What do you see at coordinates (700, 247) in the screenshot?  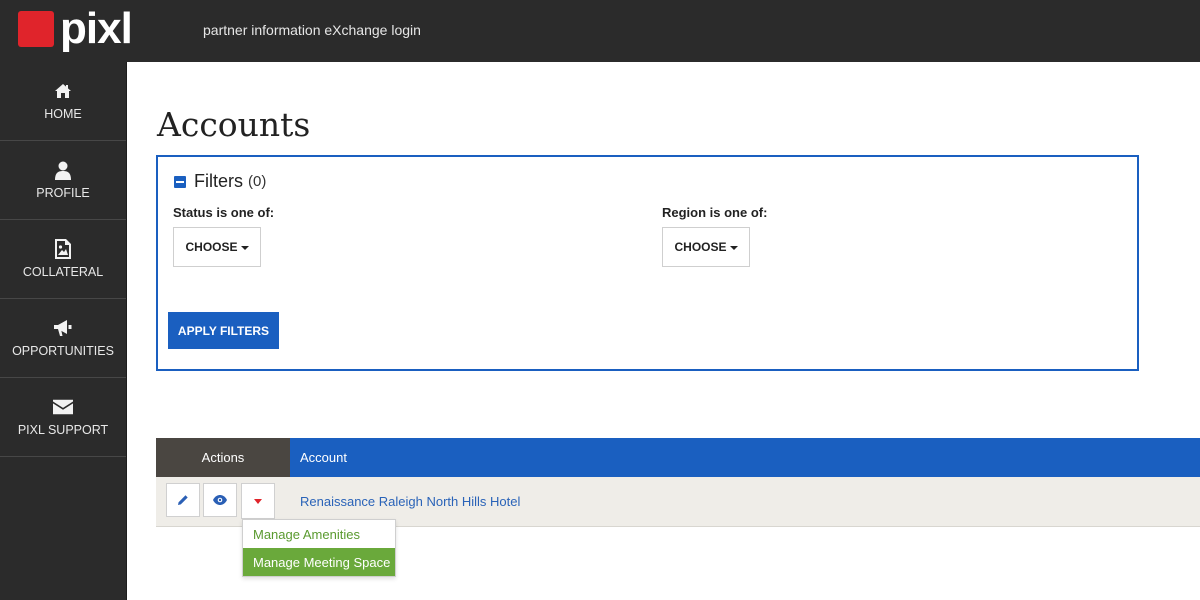 I see `region-choose-label: CHOOSE` at bounding box center [700, 247].